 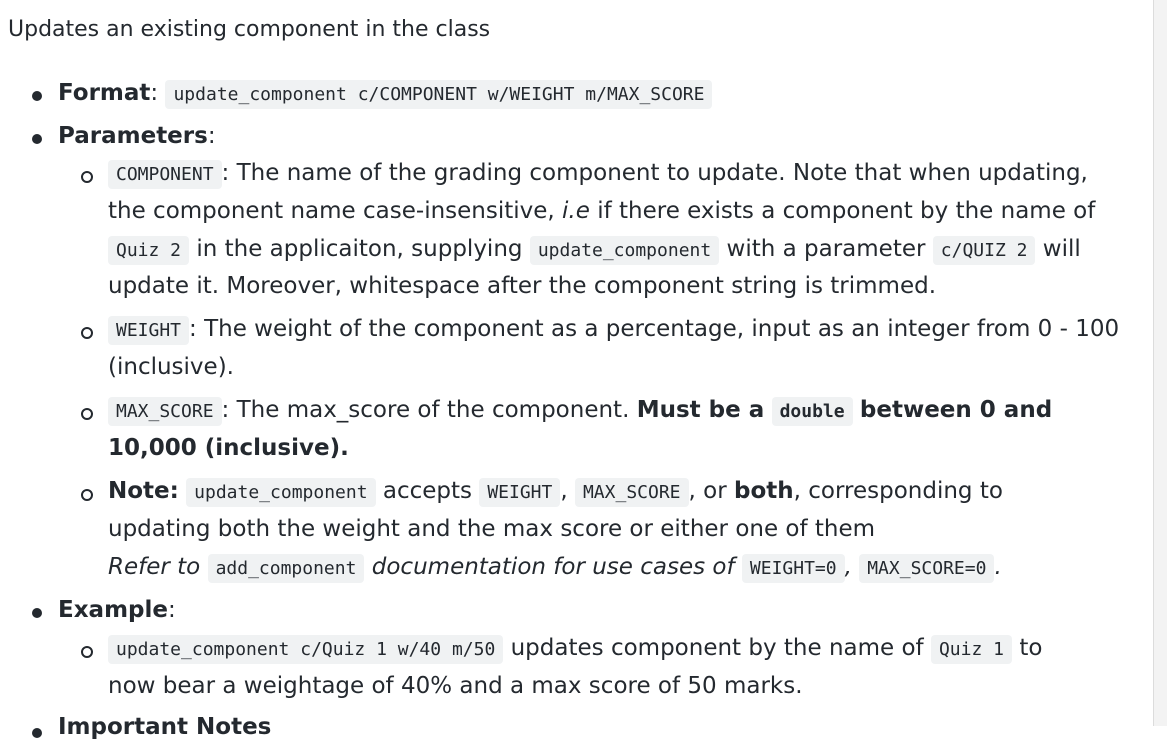 What do you see at coordinates (717, 648) in the screenshot?
I see `example-desc-1: updates component by the name of` at bounding box center [717, 648].